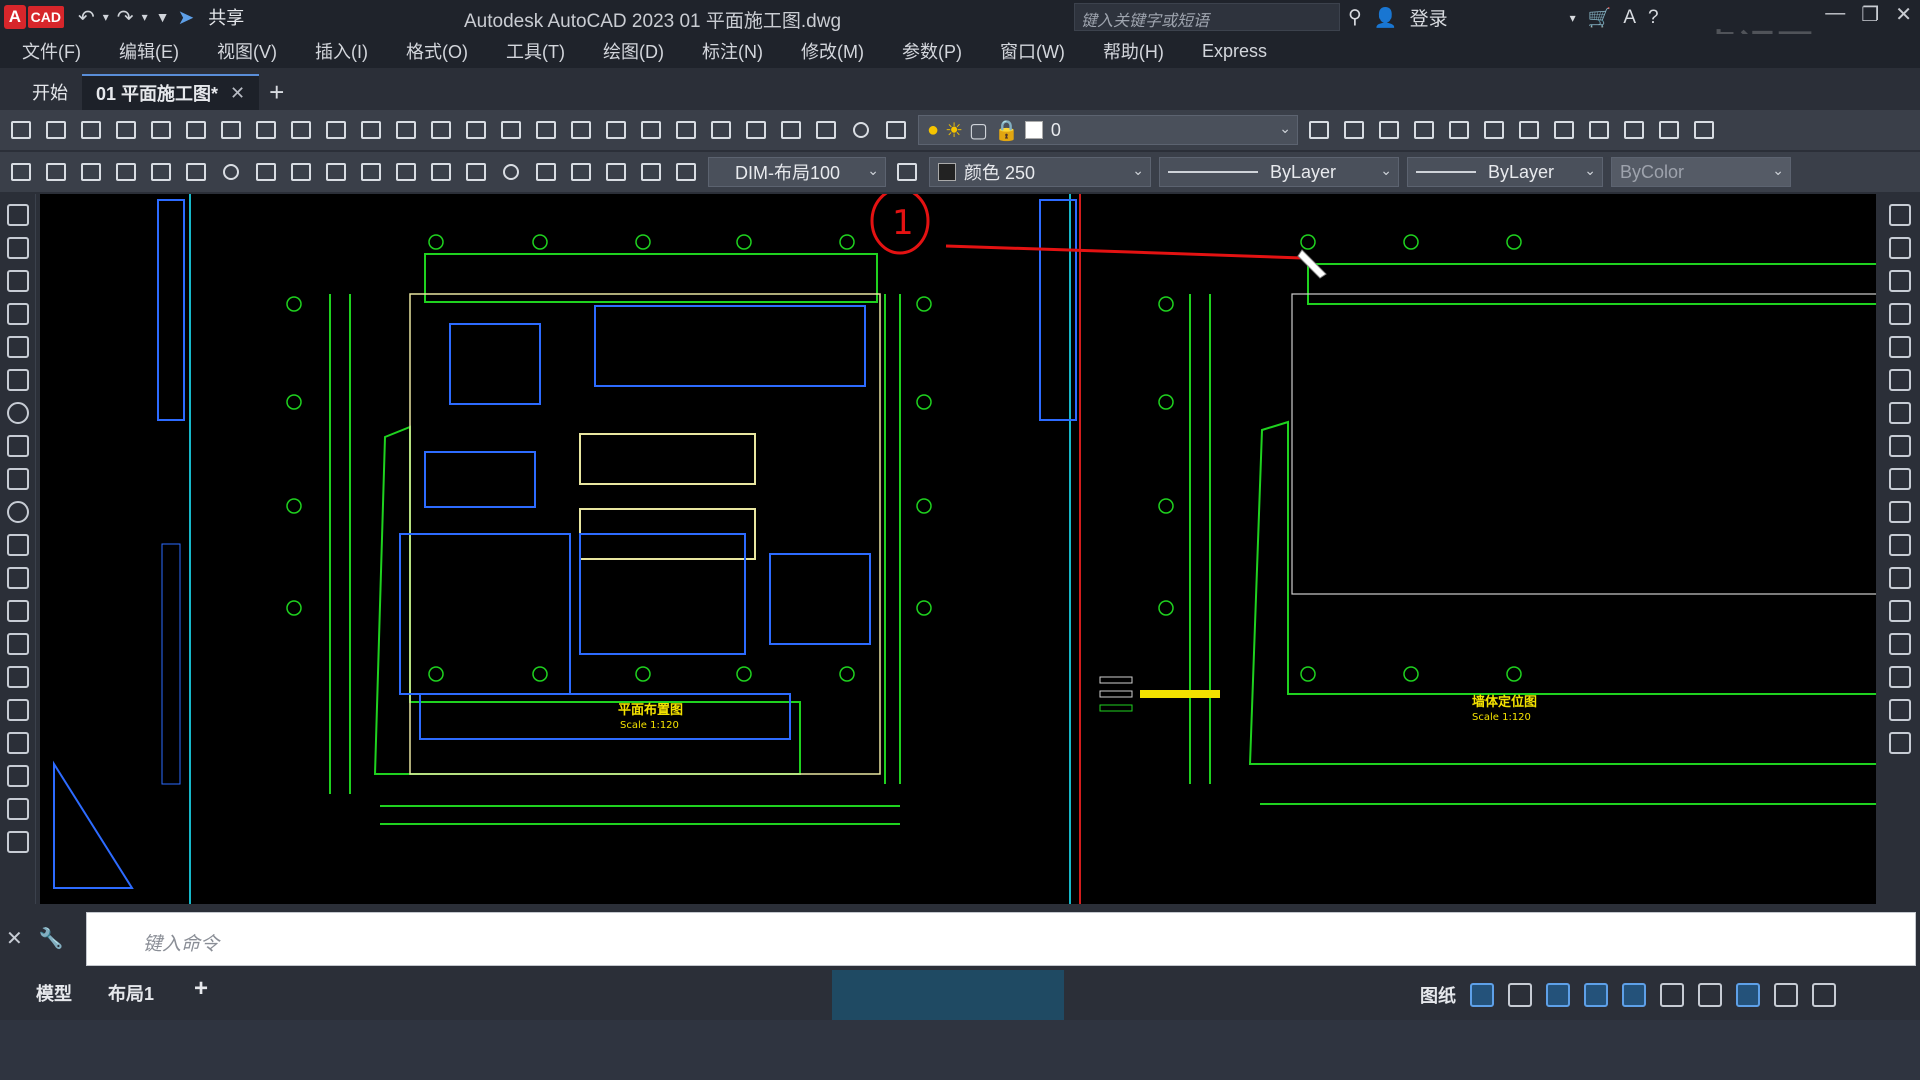 The image size is (1920, 1080). I want to click on baseline-dim-icon, so click(336, 172).